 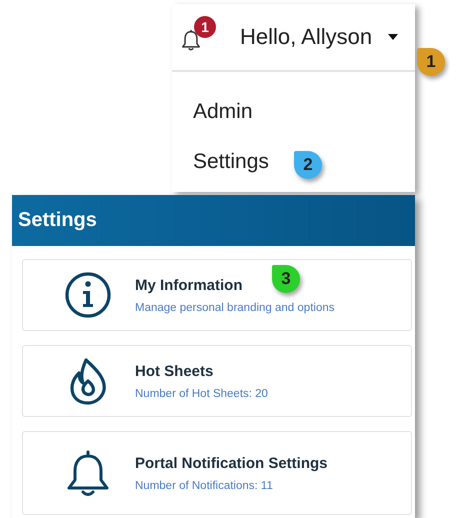 I want to click on settings-card: Hot Sheets Number of Hot Sheets: 20, so click(x=217, y=381).